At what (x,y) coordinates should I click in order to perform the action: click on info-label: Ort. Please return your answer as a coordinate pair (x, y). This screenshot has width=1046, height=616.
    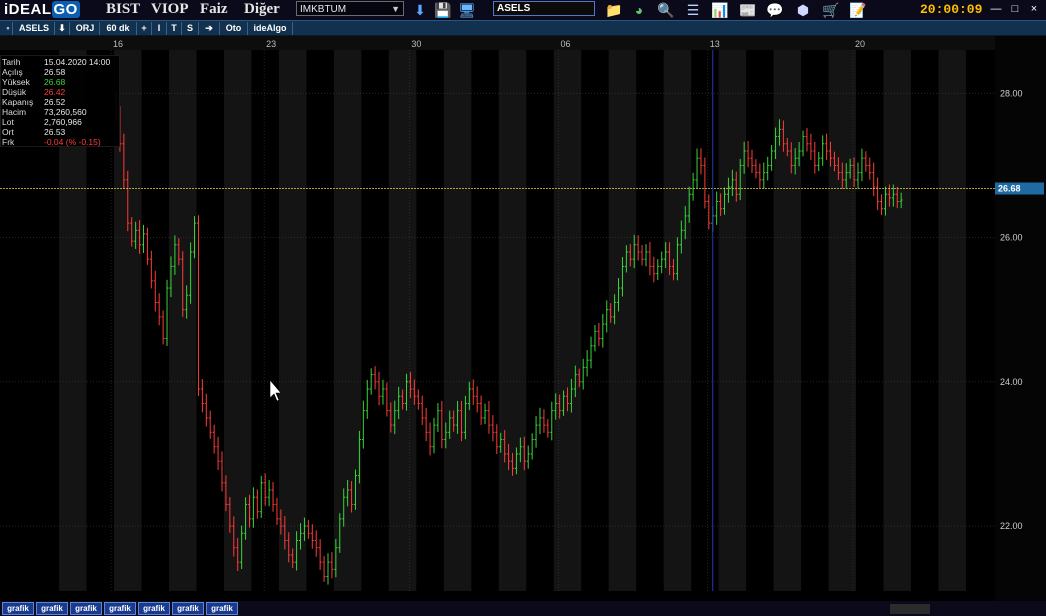
    Looking at the image, I should click on (8, 132).